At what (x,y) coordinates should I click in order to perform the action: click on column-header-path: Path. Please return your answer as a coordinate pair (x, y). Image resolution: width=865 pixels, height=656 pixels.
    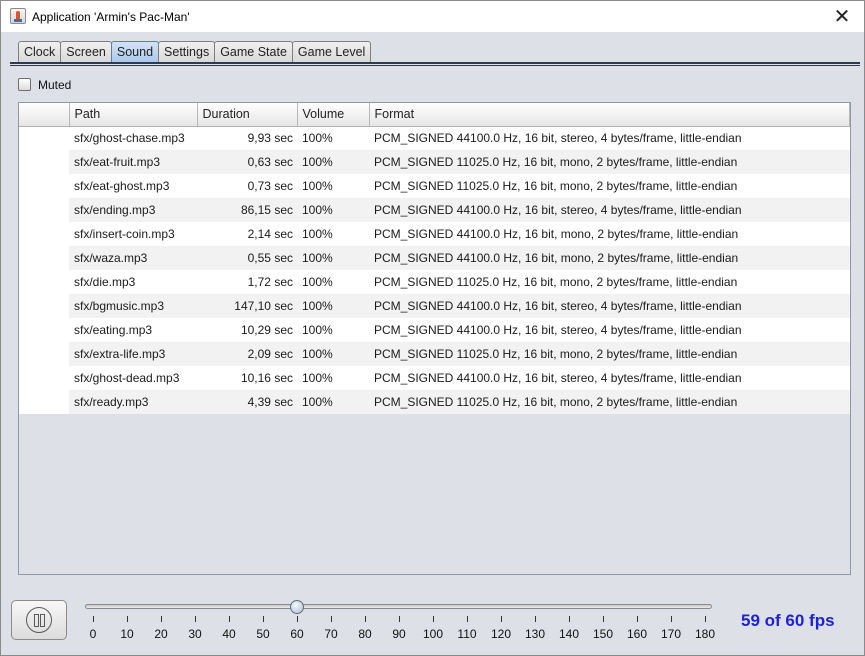
    Looking at the image, I should click on (133, 115).